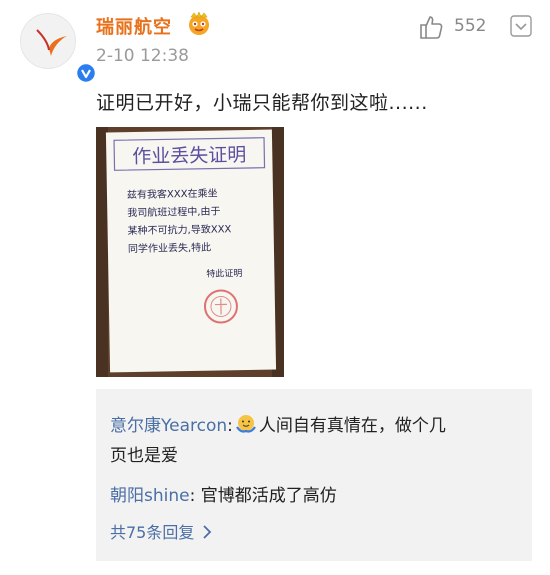 The height and width of the screenshot is (575, 550). Describe the element at coordinates (470, 26) in the screenshot. I see `like-count: 552` at that location.